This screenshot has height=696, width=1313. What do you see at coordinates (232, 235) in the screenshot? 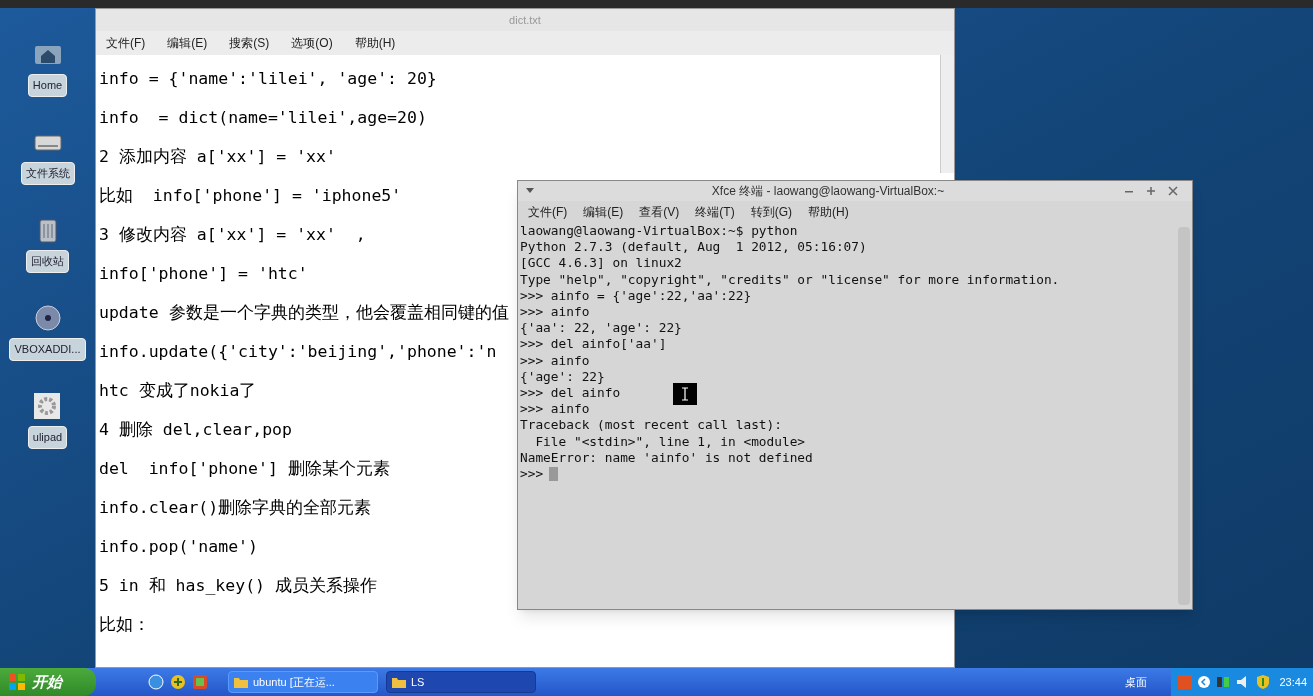
I see `text-line: 3 修改内容 a['xx'] = 'xx' ,` at bounding box center [232, 235].